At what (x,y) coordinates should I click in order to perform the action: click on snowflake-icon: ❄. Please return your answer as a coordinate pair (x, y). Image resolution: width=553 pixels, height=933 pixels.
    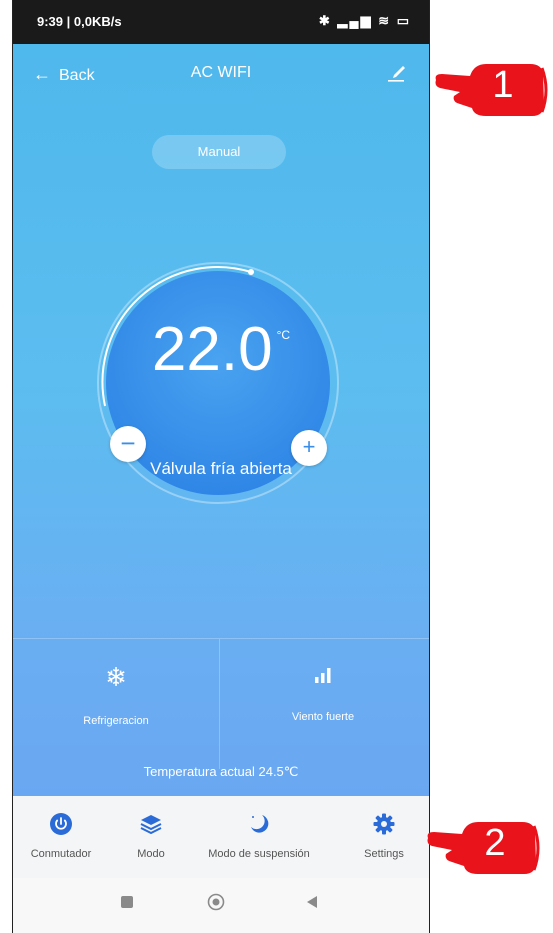
    Looking at the image, I should click on (116, 677).